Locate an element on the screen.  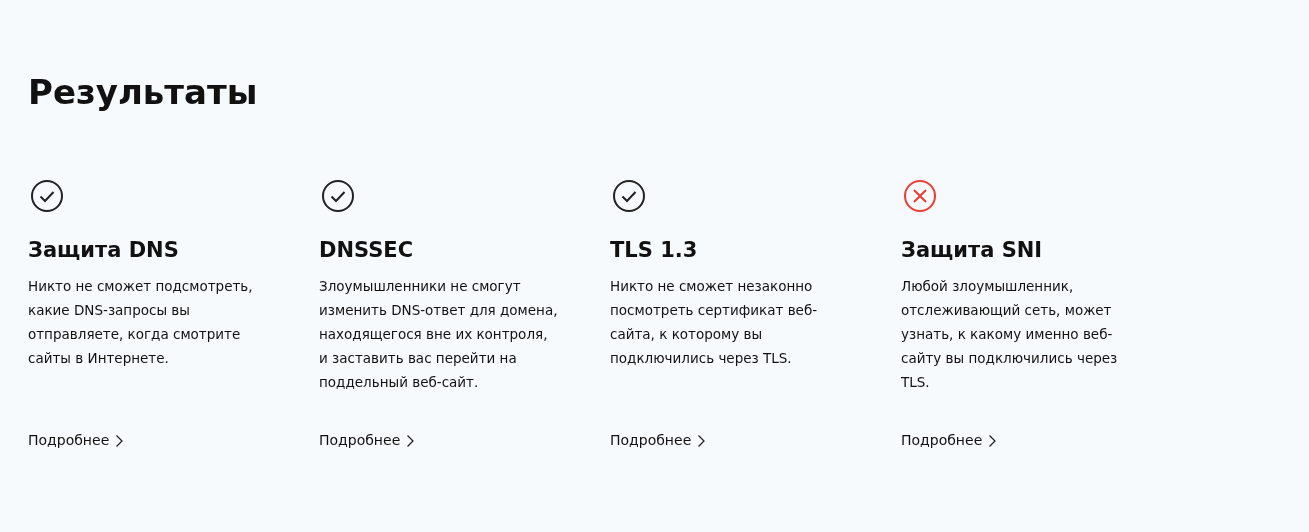
page-title: Результаты is located at coordinates (143, 92).